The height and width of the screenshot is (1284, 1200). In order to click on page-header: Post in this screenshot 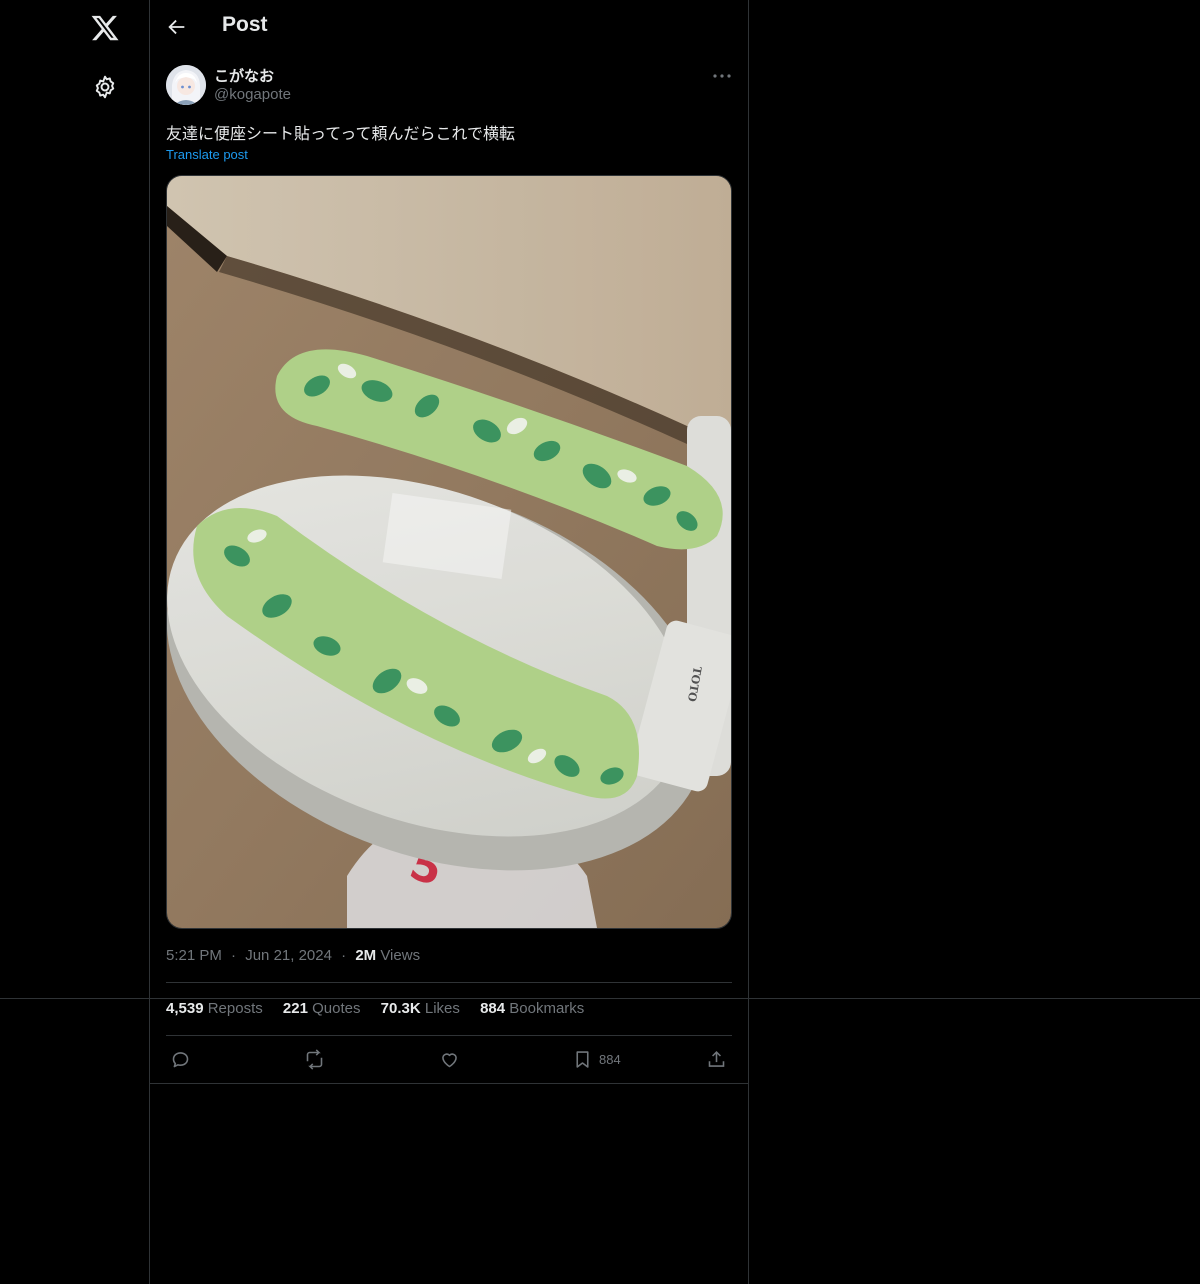, I will do `click(449, 27)`.